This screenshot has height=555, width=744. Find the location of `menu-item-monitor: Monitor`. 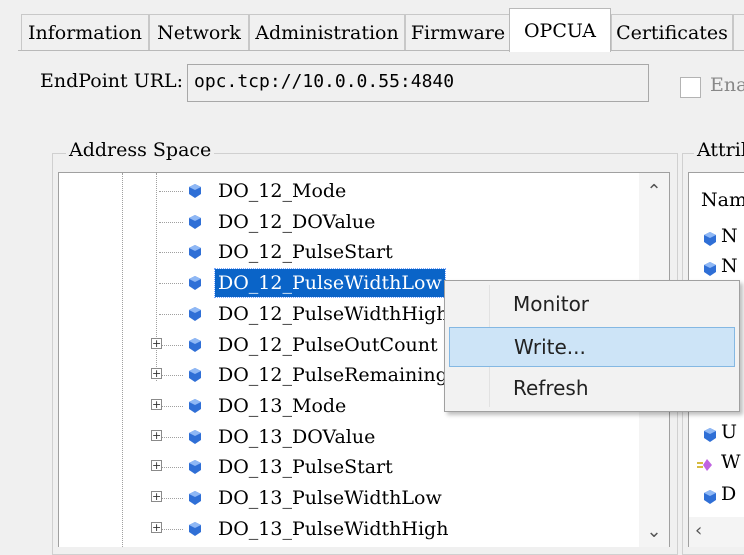

menu-item-monitor: Monitor is located at coordinates (592, 305).